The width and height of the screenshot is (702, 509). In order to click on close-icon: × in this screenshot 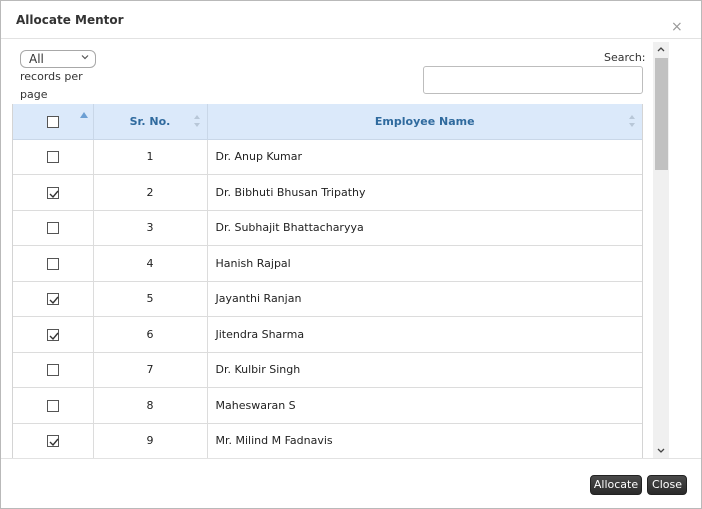, I will do `click(677, 27)`.